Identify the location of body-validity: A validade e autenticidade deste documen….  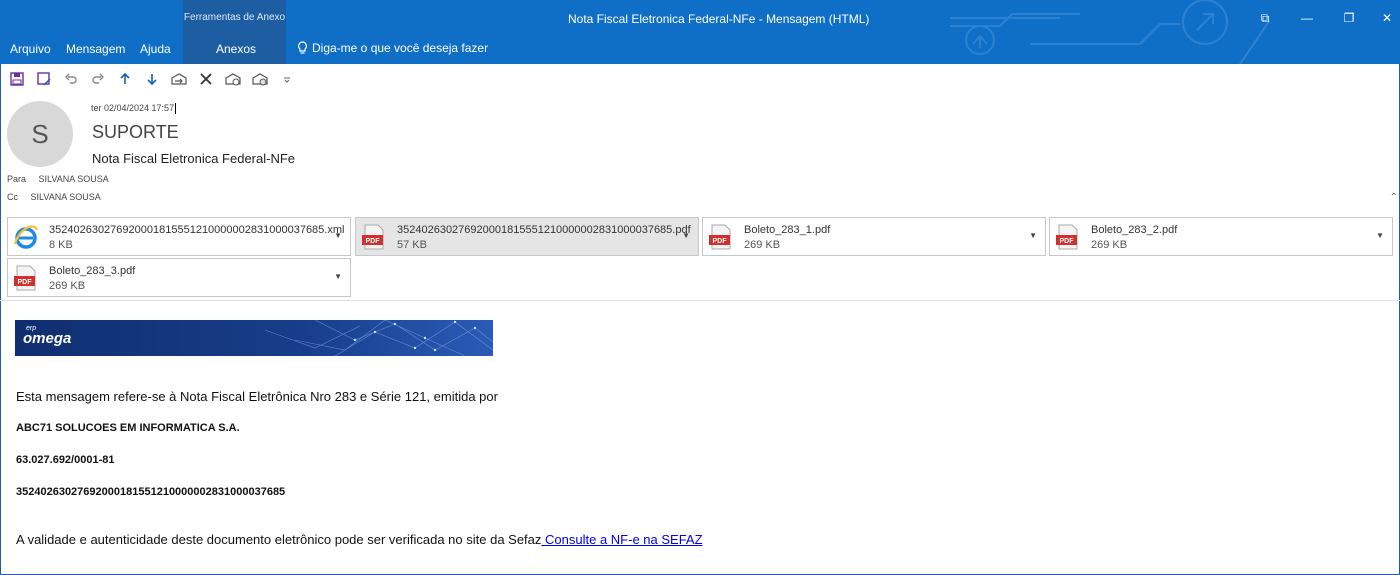
(359, 539).